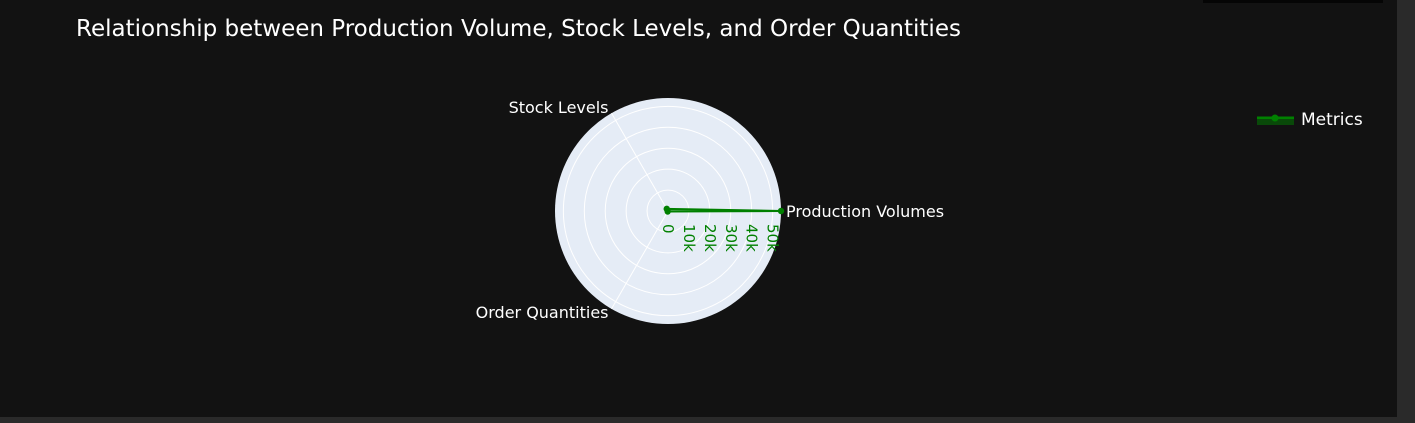  I want to click on legend-swatch-marker, so click(1275, 118).